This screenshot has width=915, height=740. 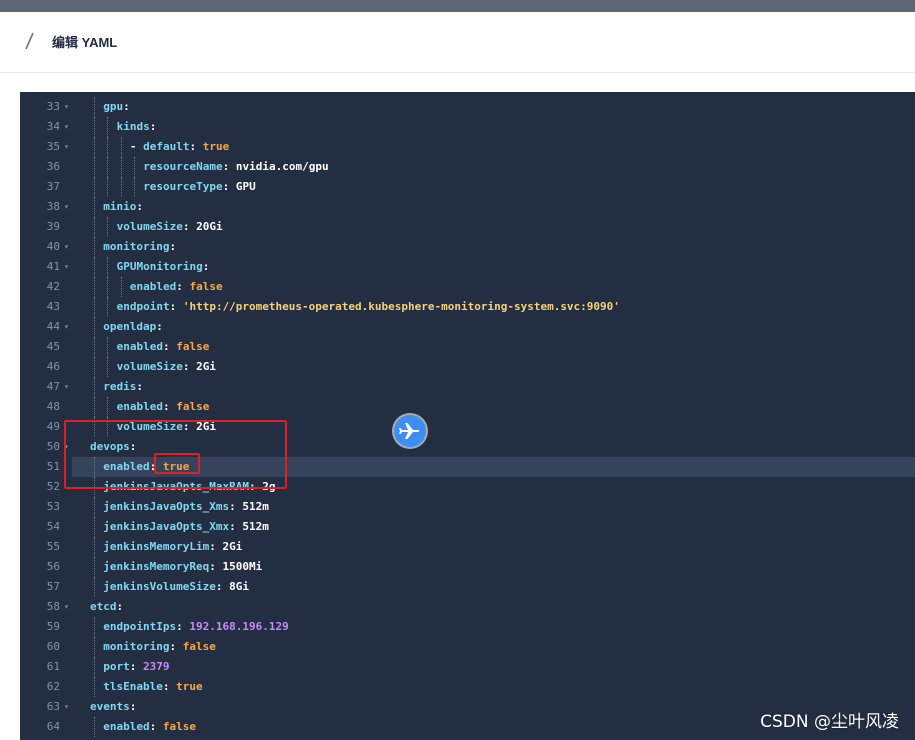 I want to click on line-number: 61, so click(x=53, y=666).